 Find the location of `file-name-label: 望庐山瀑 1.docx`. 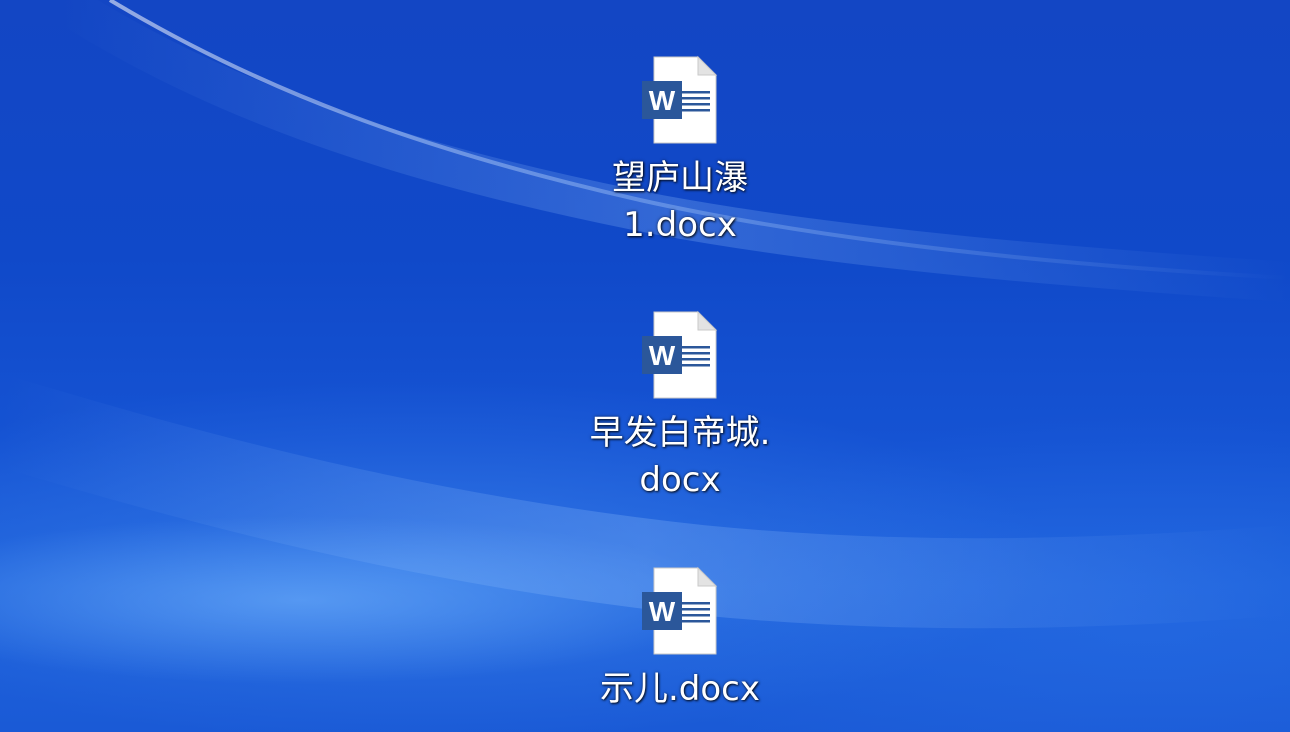

file-name-label: 望庐山瀑 1.docx is located at coordinates (680, 201).